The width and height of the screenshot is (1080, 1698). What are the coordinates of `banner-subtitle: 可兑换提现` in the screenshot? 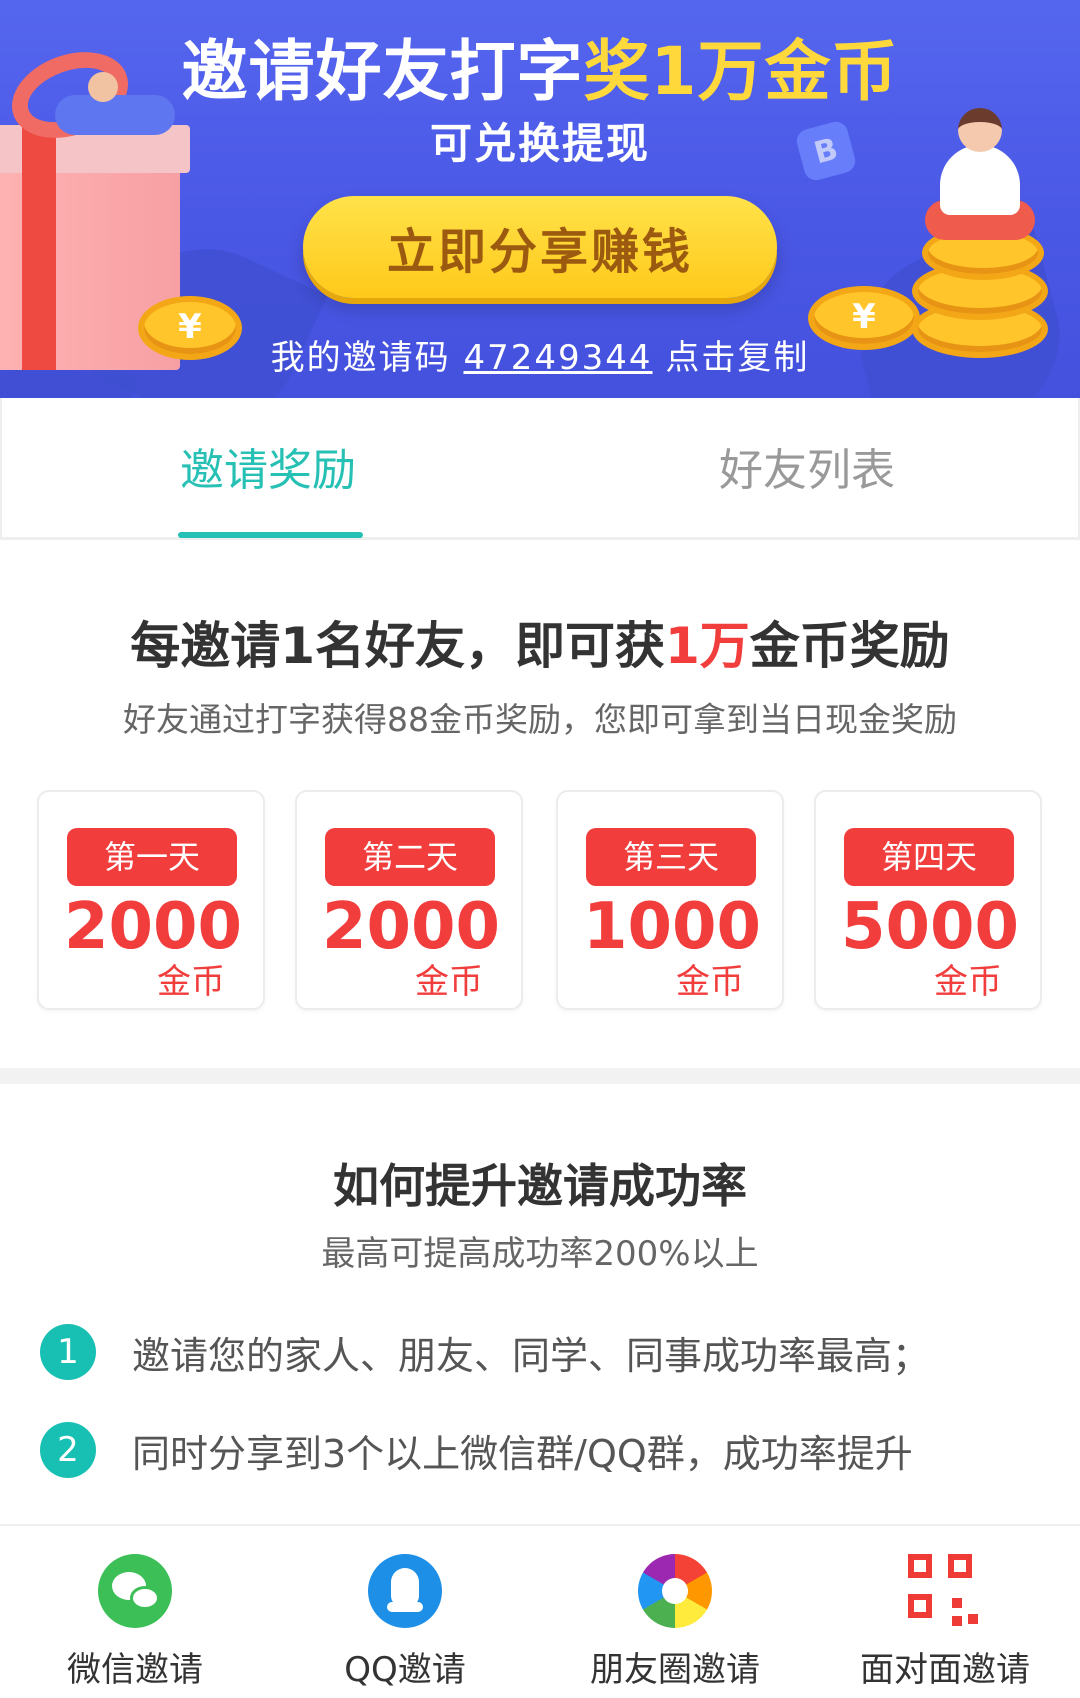 It's located at (539, 143).